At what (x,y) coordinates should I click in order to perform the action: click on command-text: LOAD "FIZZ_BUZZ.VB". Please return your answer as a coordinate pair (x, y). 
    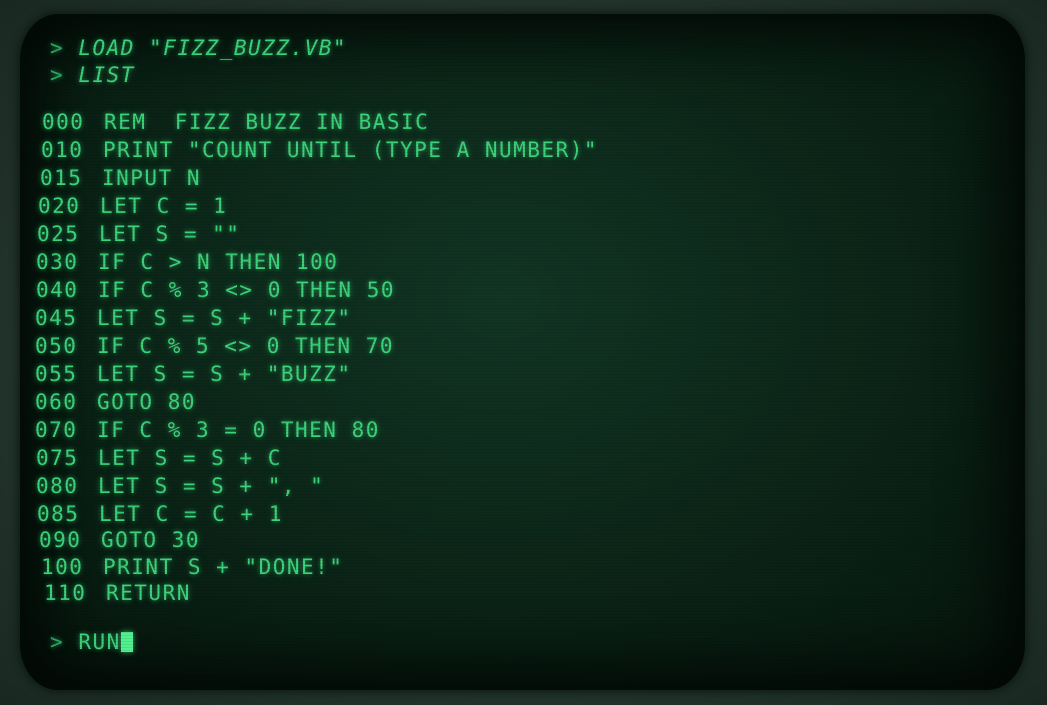
    Looking at the image, I should click on (213, 48).